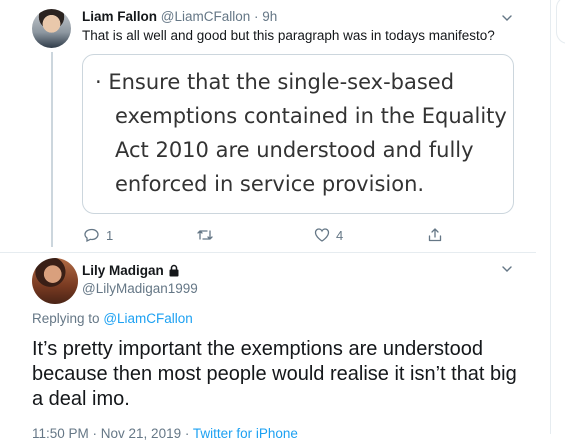 The height and width of the screenshot is (441, 565). Describe the element at coordinates (294, 150) in the screenshot. I see `quoted-line: Act 2010 are understood and fully` at that location.